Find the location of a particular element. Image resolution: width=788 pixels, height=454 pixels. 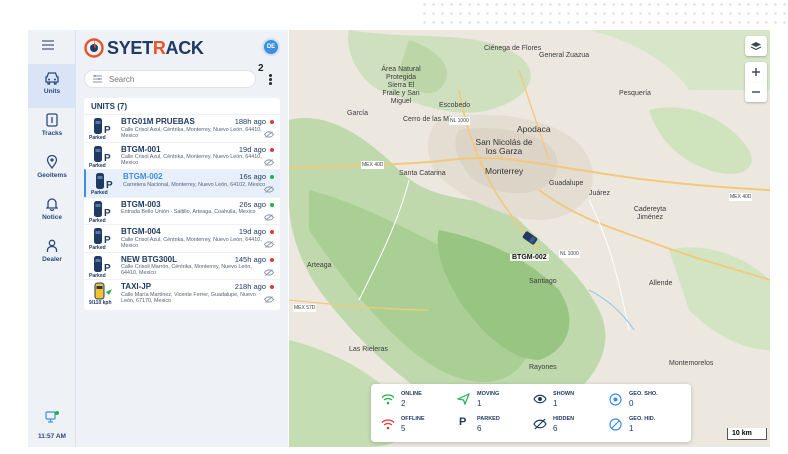

search-box is located at coordinates (170, 79).